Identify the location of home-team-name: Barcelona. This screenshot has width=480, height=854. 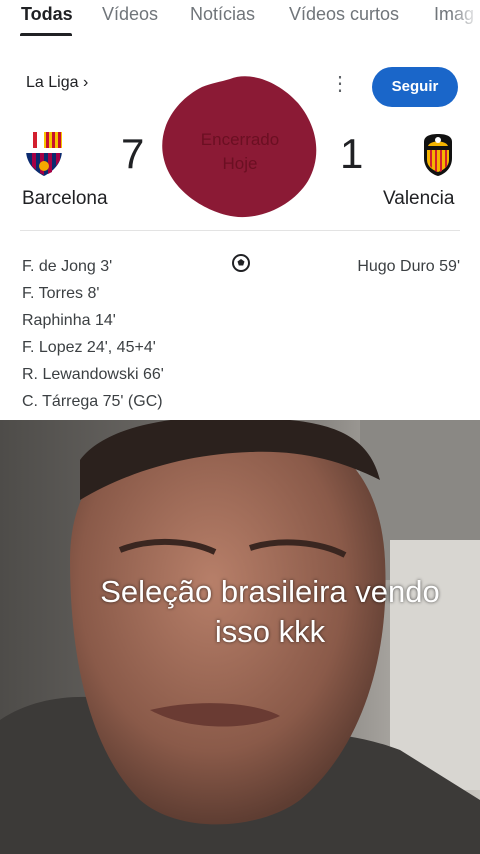
(65, 199).